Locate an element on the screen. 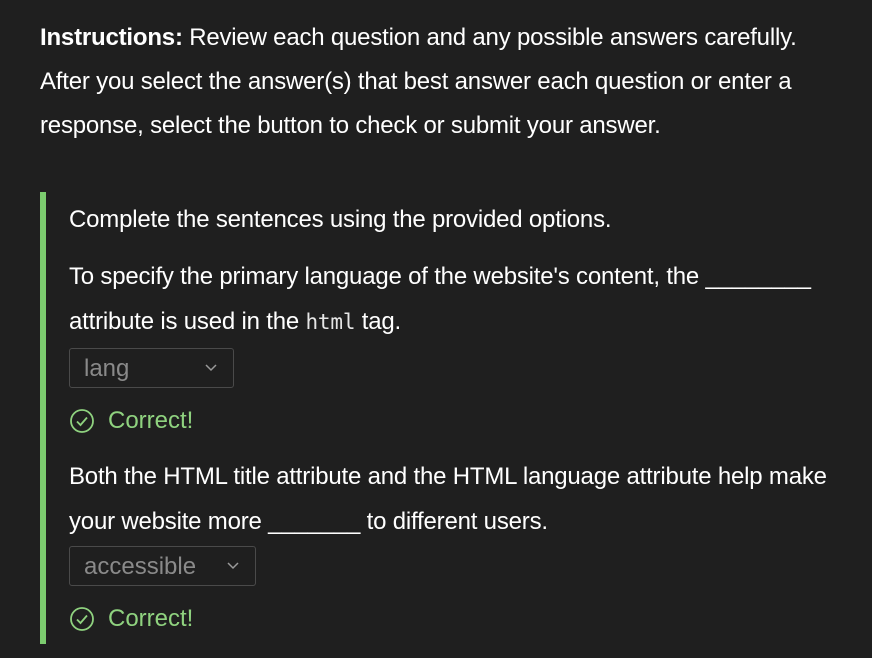 This screenshot has width=872, height=658. feedback-2: Correct! is located at coordinates (131, 619).